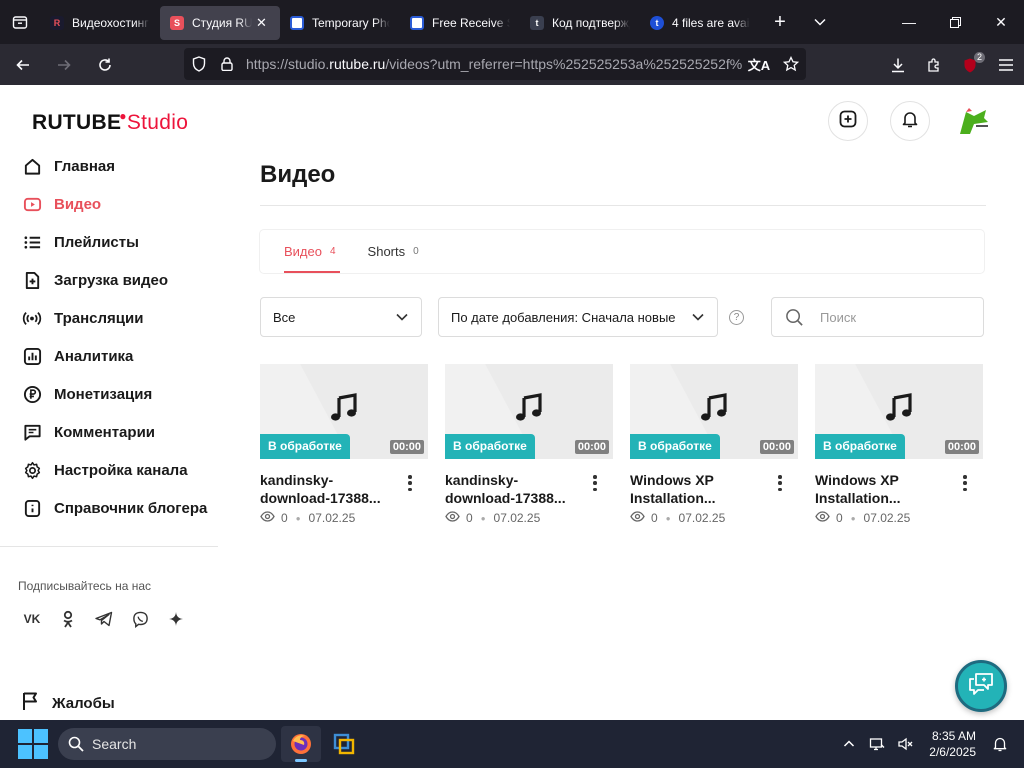 Image resolution: width=1024 pixels, height=768 pixels. I want to click on help-question-icon: ?, so click(736, 317).